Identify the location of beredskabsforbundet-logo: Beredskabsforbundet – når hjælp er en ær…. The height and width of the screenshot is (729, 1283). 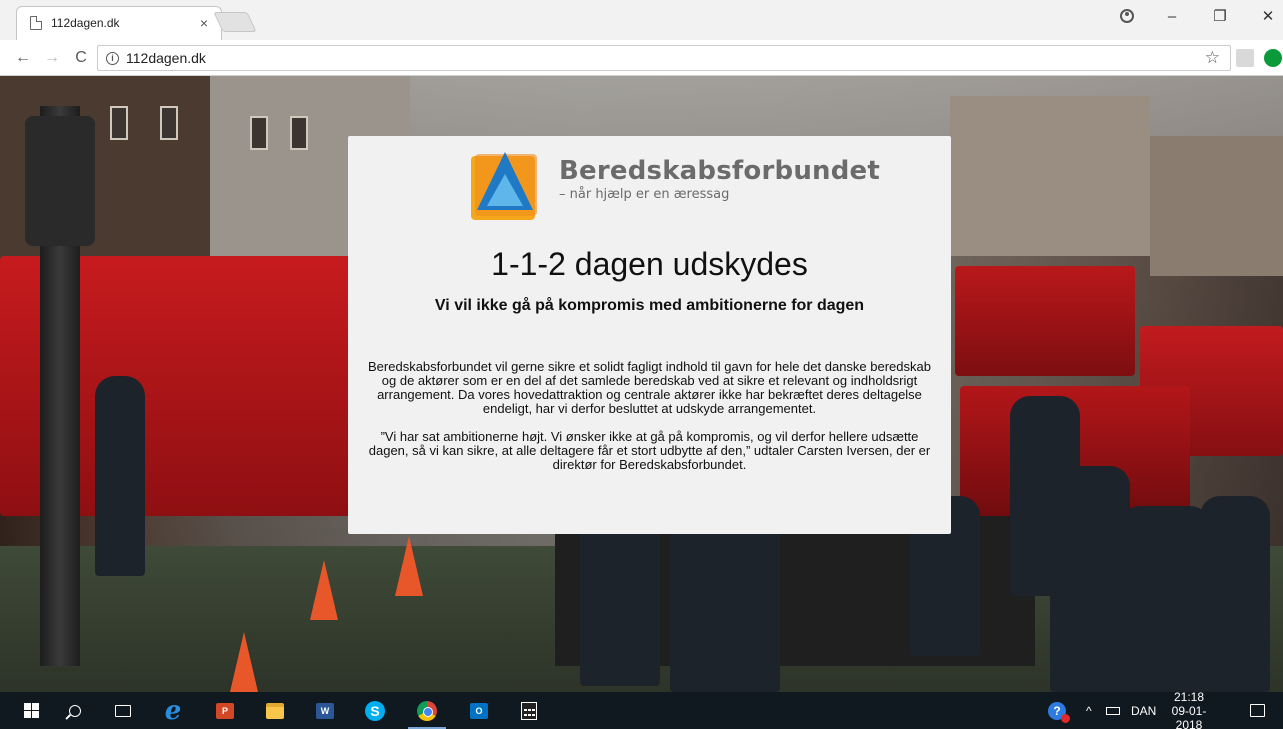
(675, 186).